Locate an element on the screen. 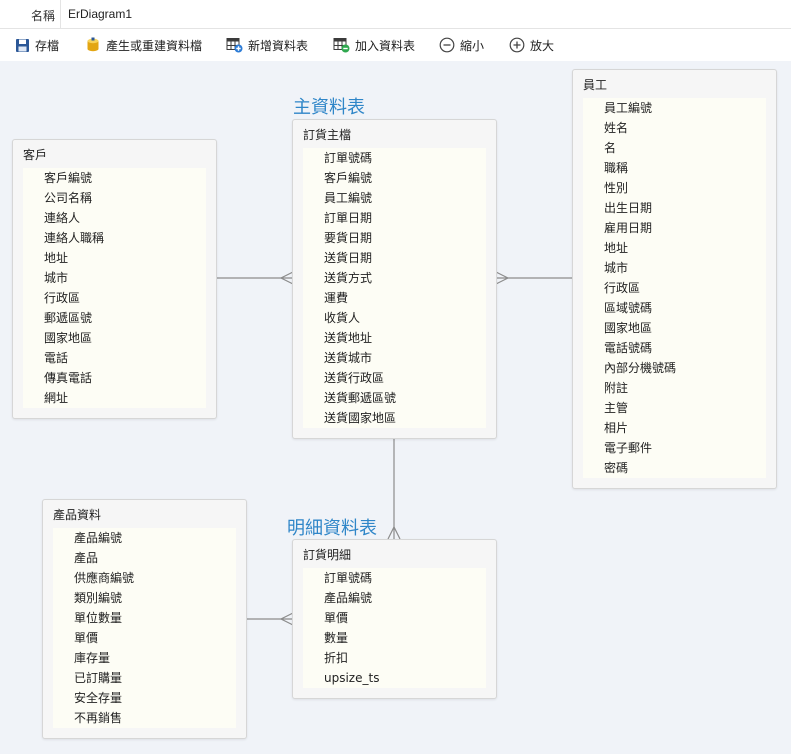 The width and height of the screenshot is (791, 754). field-list: 訂單號碼 產品編號 單價 數量 折扣 upsize_ts is located at coordinates (394, 628).